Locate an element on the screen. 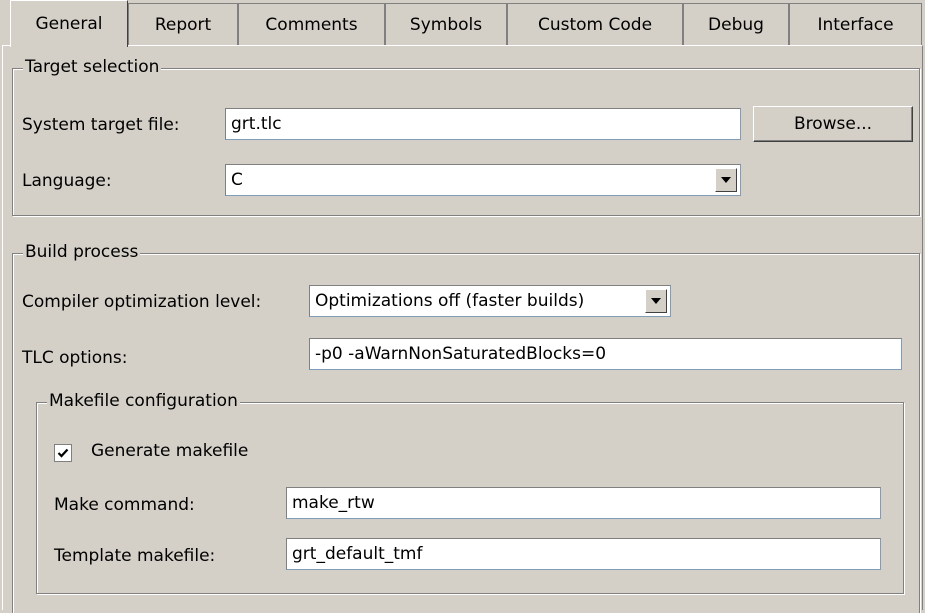 This screenshot has height=613, width=925. tab-interface: Interface is located at coordinates (855, 24).